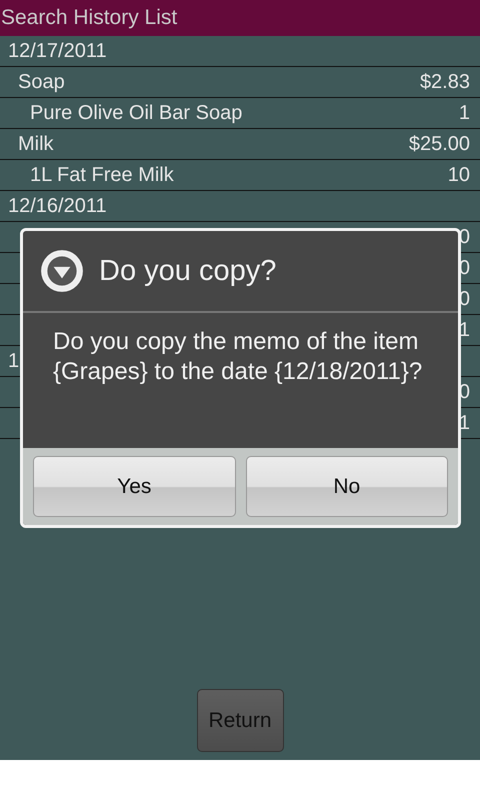 This screenshot has width=480, height=800. I want to click on dialog-title: Do you copy?, so click(187, 271).